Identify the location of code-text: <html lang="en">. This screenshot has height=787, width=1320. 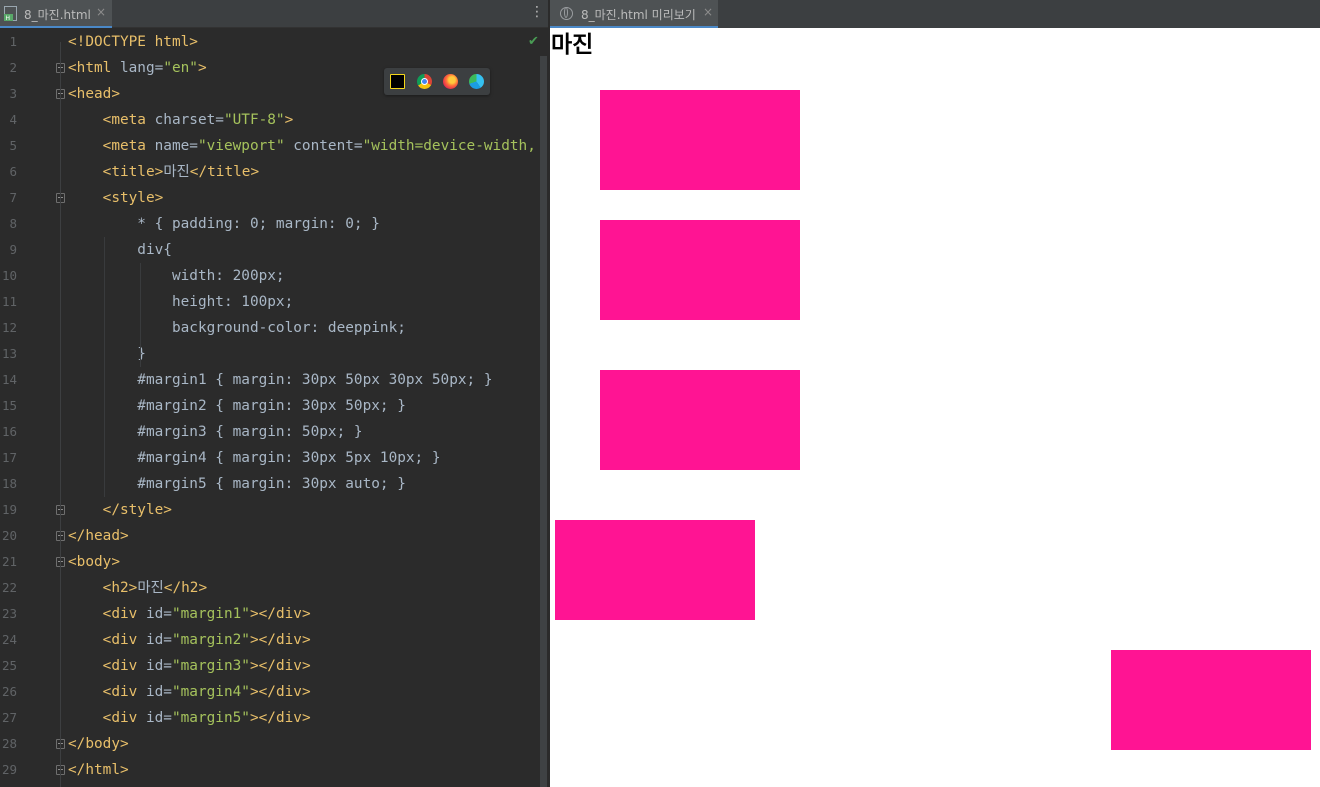
(137, 68).